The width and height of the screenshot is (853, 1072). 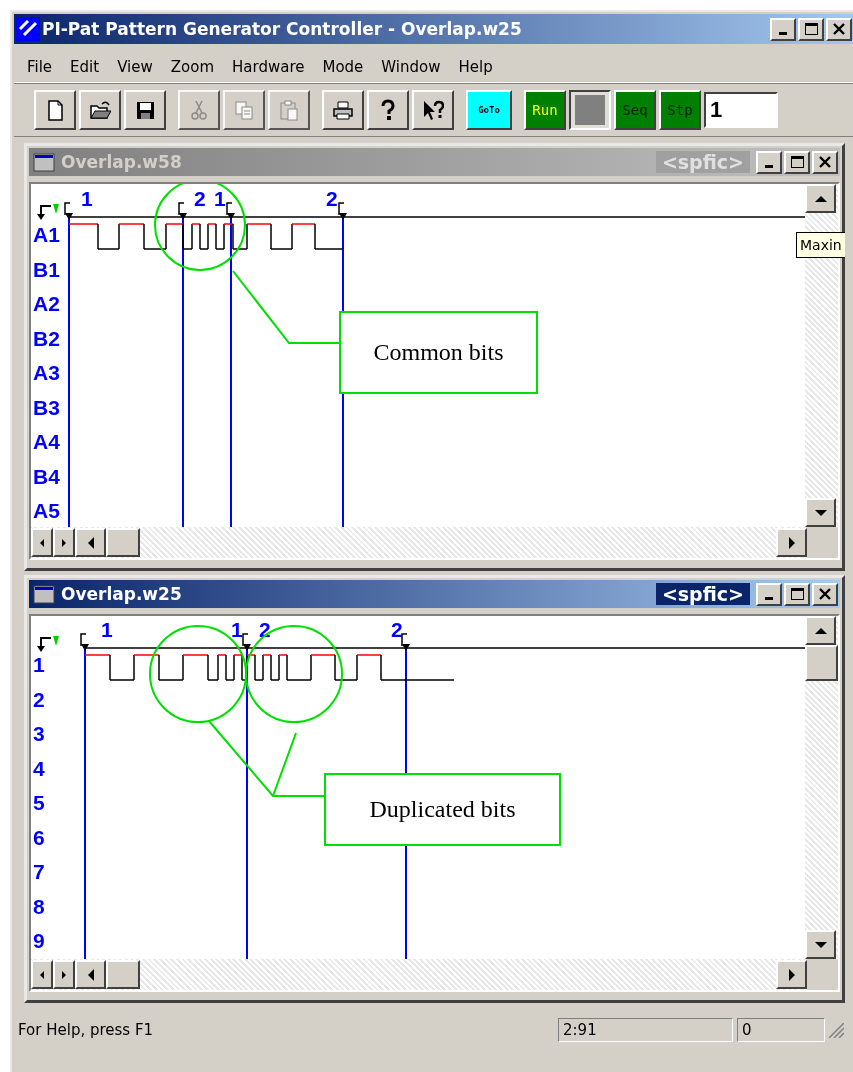 I want to click on menu-item: Edit, so click(x=85, y=67).